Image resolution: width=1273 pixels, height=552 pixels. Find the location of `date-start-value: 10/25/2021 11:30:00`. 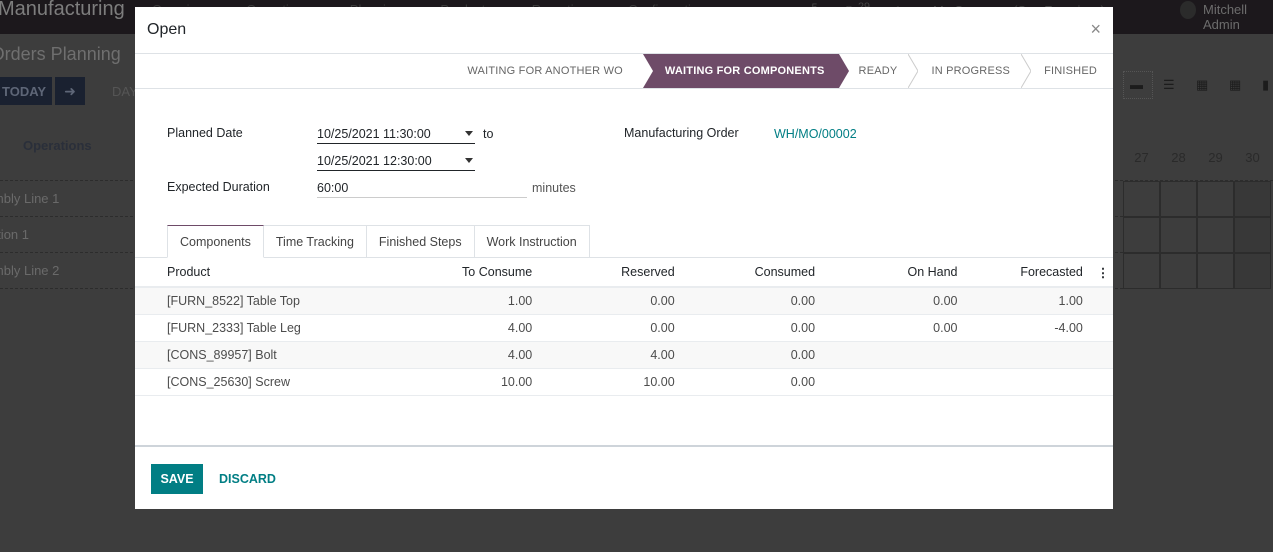

date-start-value: 10/25/2021 11:30:00 is located at coordinates (374, 134).